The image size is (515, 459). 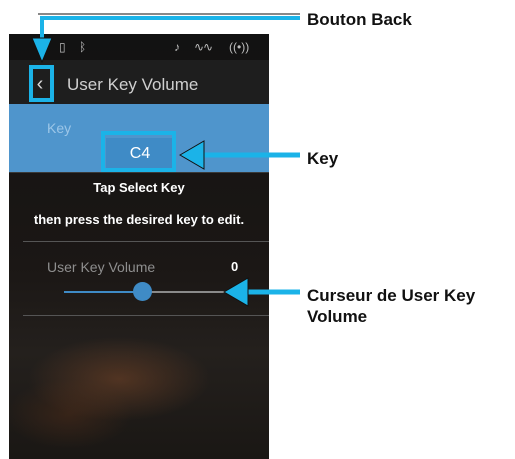 I want to click on slider-value: 0, so click(x=235, y=266).